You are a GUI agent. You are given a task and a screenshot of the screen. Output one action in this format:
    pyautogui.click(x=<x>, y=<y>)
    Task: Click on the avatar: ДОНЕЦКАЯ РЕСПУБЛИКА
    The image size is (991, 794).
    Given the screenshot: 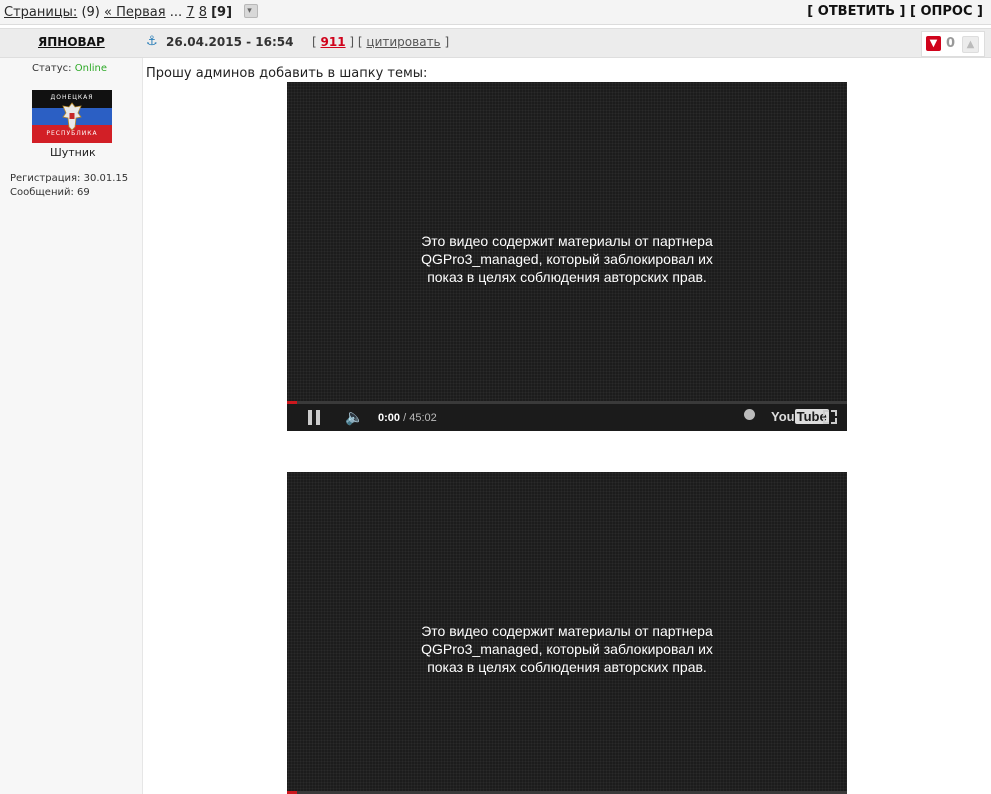 What is the action you would take?
    pyautogui.click(x=72, y=116)
    